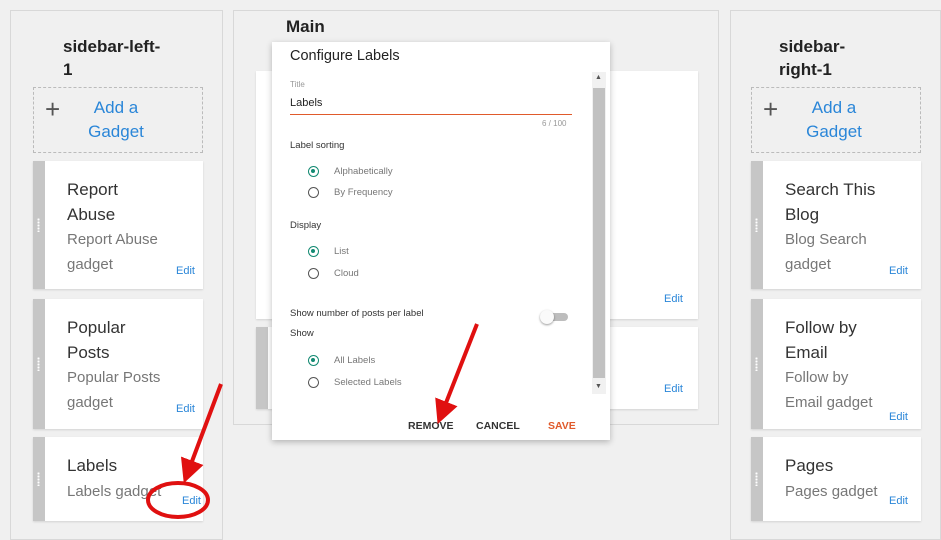 This screenshot has width=941, height=540. What do you see at coordinates (91, 214) in the screenshot?
I see `gadget-title-line: Abuse` at bounding box center [91, 214].